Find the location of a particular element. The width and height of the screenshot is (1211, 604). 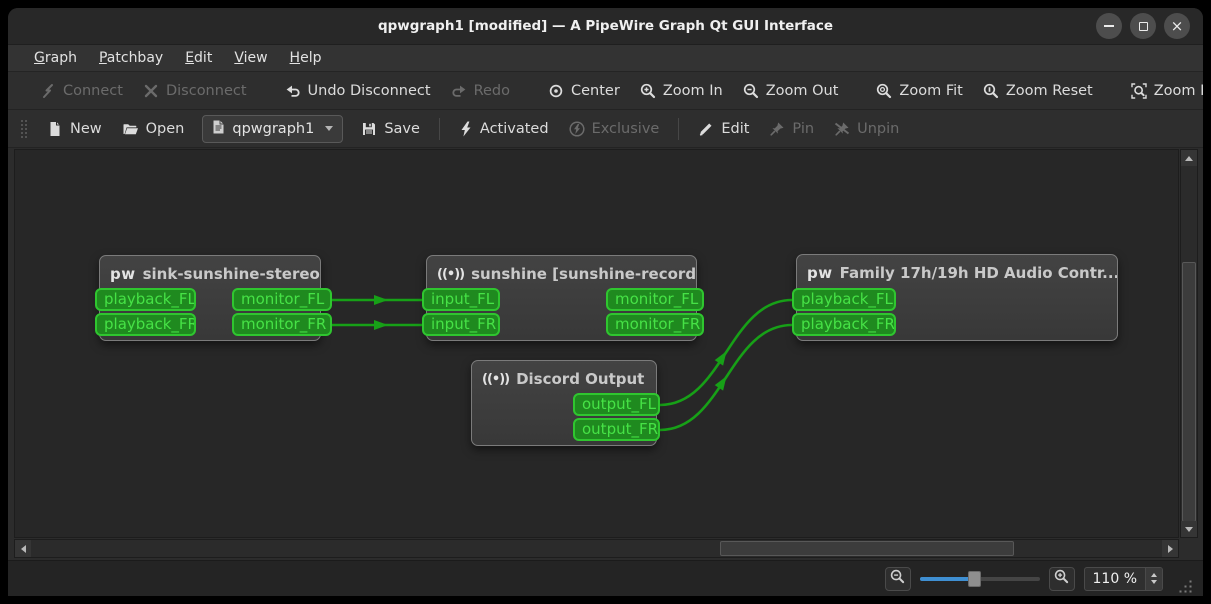

patchbay-selector: qpwgraph1 is located at coordinates (273, 128).